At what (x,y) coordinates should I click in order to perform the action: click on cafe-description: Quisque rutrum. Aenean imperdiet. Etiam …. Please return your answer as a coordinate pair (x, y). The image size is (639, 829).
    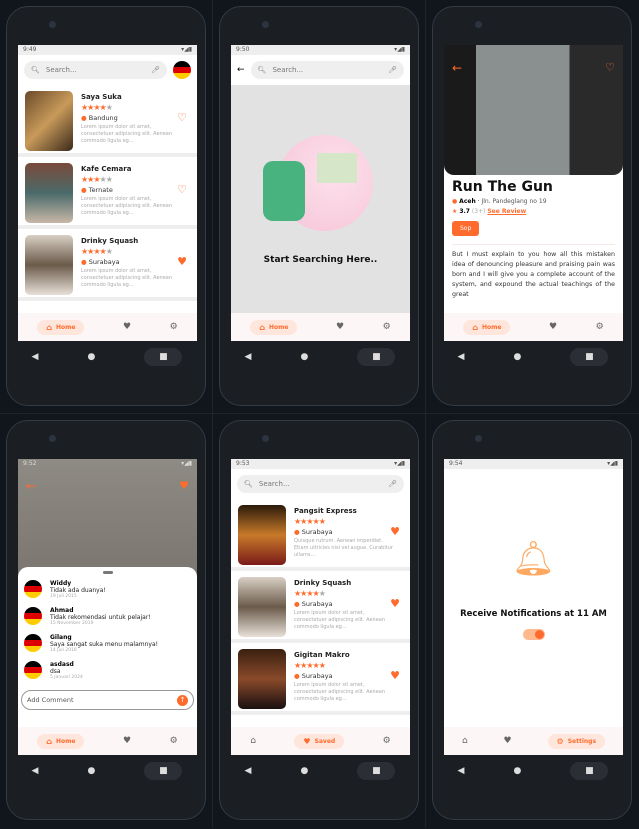
    Looking at the image, I should click on (343, 548).